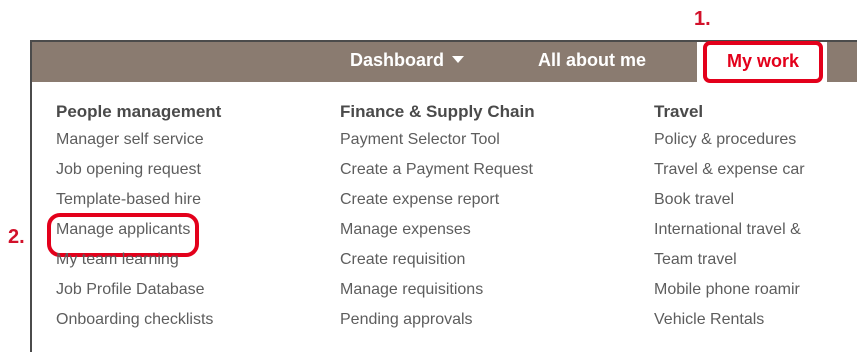 The height and width of the screenshot is (352, 857). I want to click on caret-down-icon, so click(458, 59).